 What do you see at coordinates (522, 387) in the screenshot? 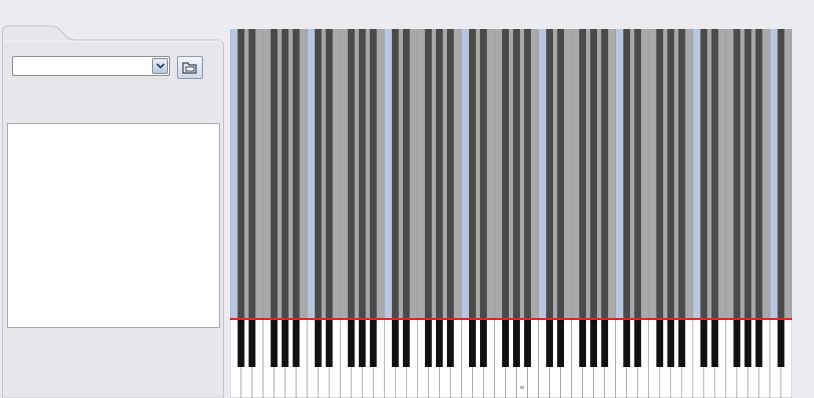
I see `middle-c-marker` at bounding box center [522, 387].